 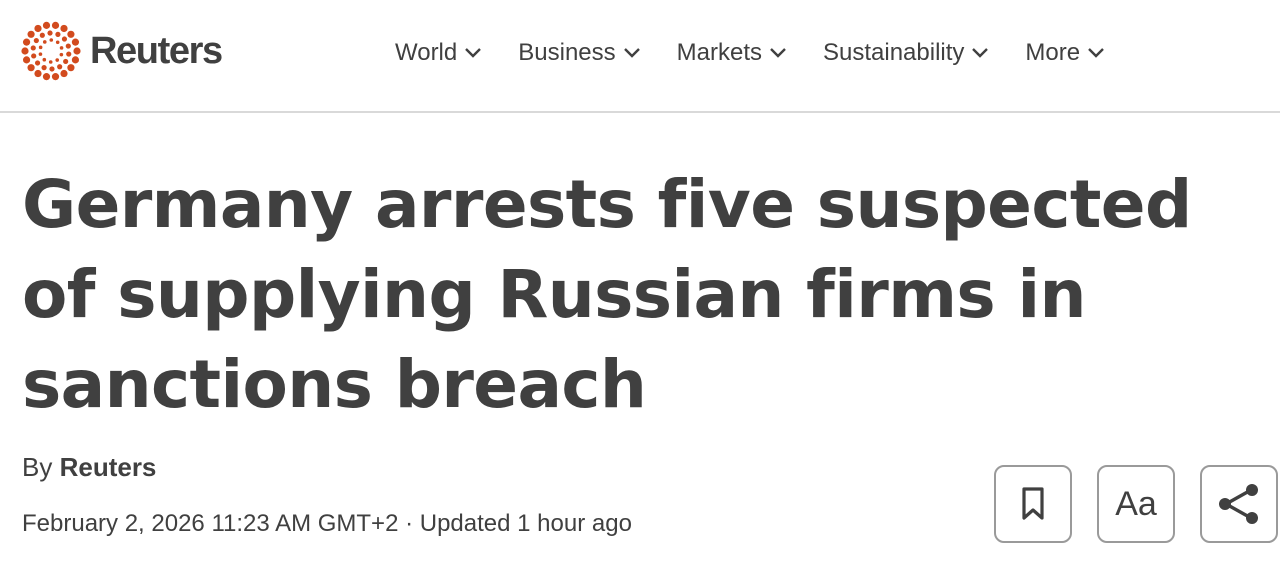 I want to click on font-size-label: Aa, so click(x=1136, y=503).